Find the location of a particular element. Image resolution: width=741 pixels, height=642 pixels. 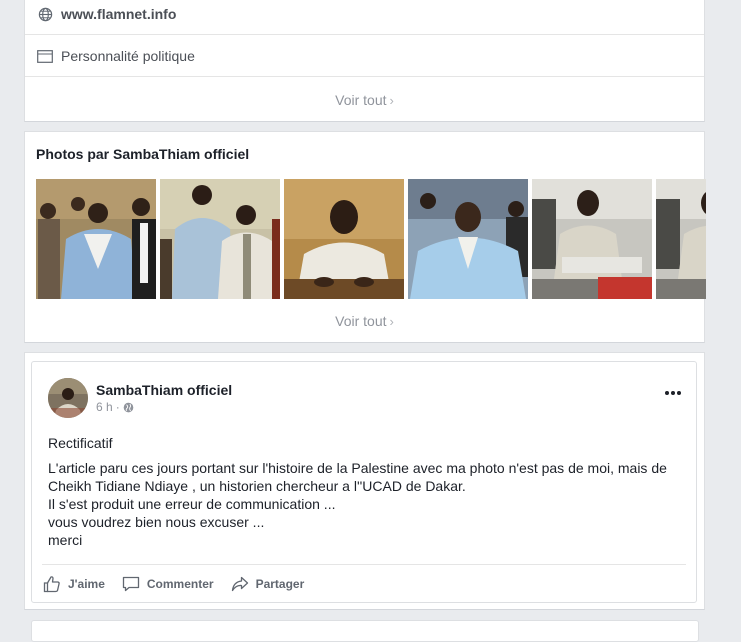

like-button: J'aime is located at coordinates (73, 584).